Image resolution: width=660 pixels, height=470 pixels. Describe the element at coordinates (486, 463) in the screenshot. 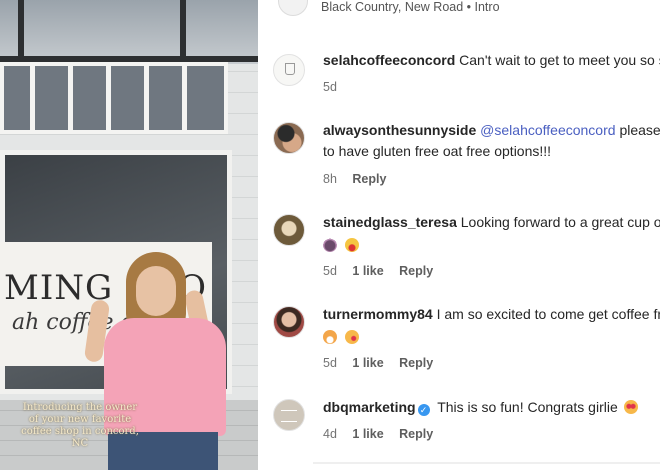

I see `divider` at that location.